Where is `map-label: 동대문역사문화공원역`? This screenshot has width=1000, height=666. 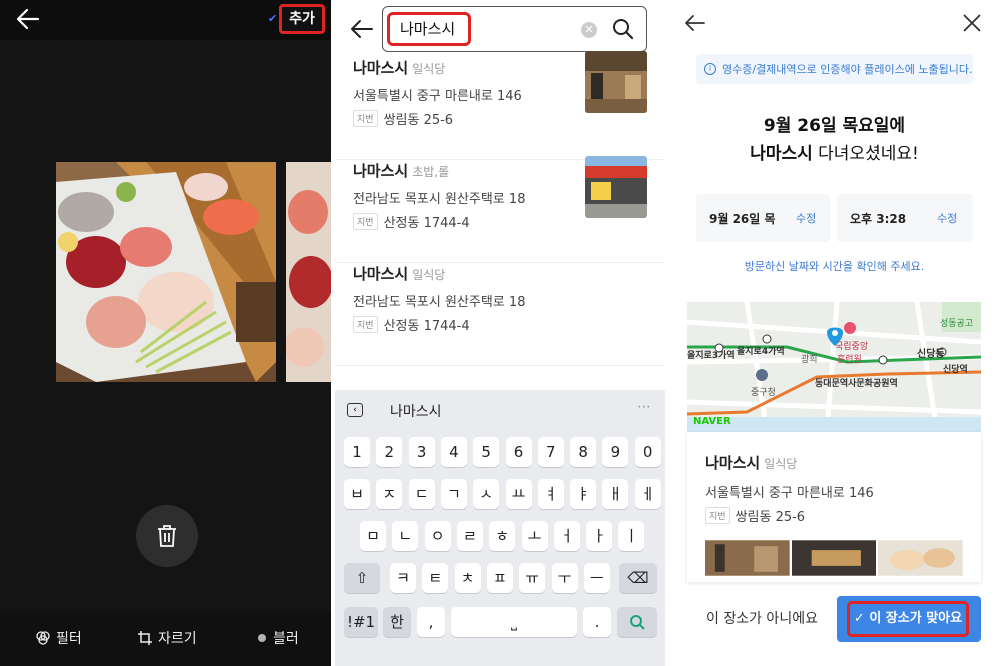 map-label: 동대문역사문화공원역 is located at coordinates (856, 384).